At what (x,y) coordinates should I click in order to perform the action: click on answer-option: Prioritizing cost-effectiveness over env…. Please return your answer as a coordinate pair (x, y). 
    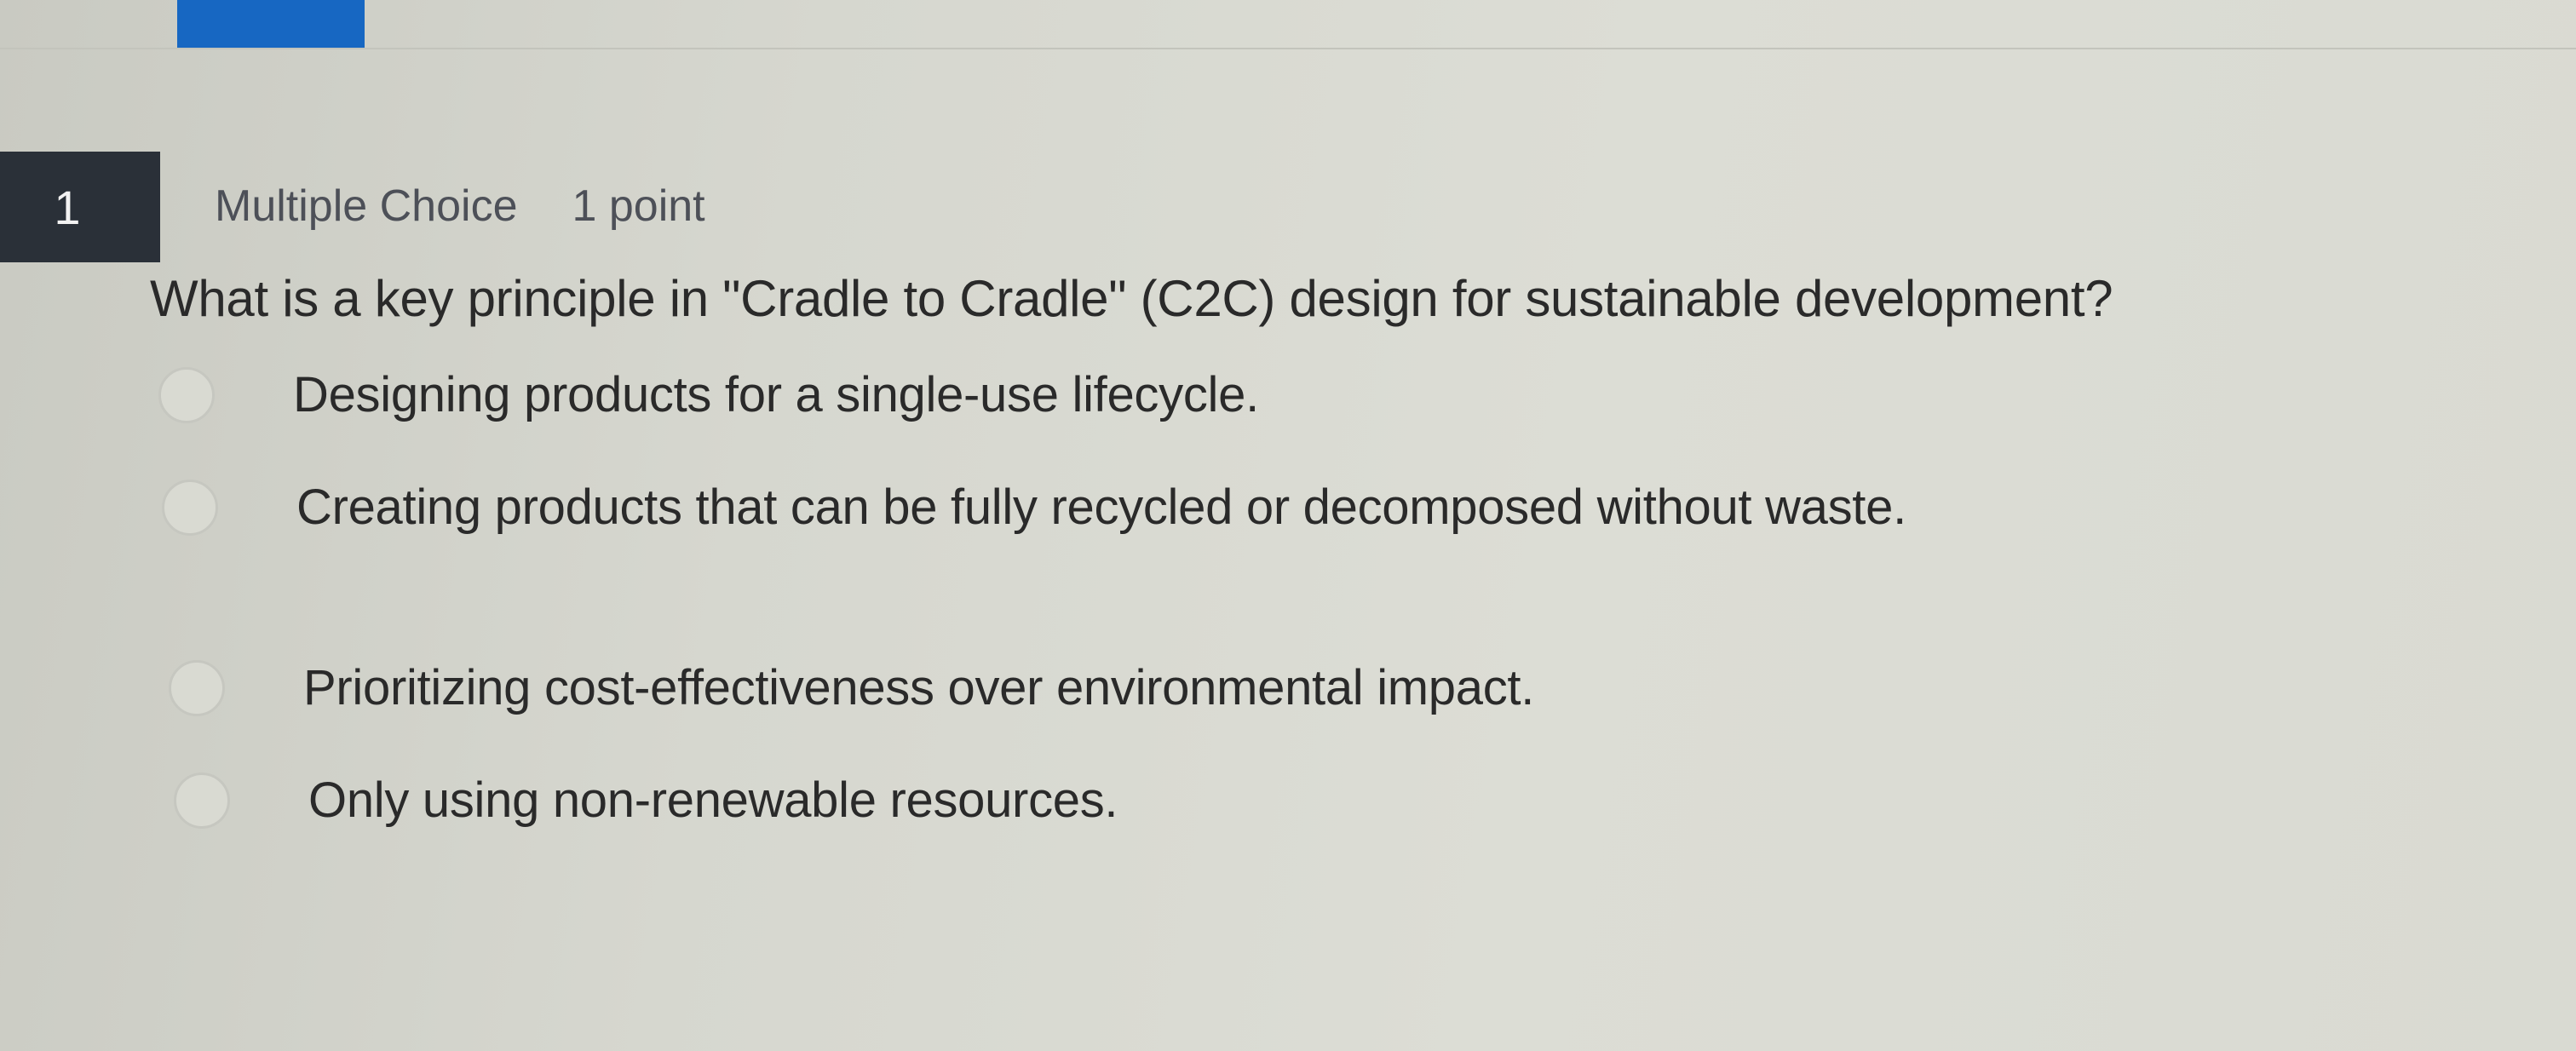
    Looking at the image, I should click on (852, 687).